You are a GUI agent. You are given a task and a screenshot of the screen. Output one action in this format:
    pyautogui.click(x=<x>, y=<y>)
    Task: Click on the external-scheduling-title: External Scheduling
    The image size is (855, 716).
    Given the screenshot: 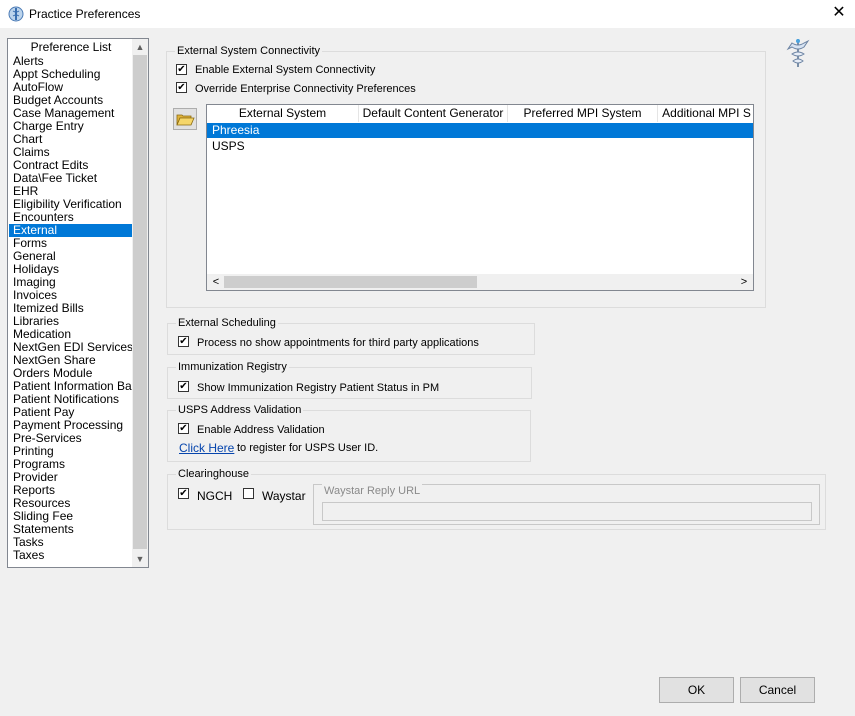 What is the action you would take?
    pyautogui.click(x=227, y=323)
    